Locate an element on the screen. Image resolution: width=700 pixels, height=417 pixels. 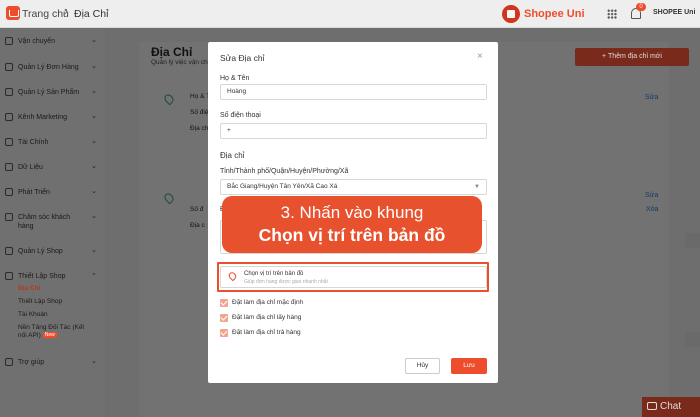
tutorial-highlight-frame is located at coordinates (353, 277).